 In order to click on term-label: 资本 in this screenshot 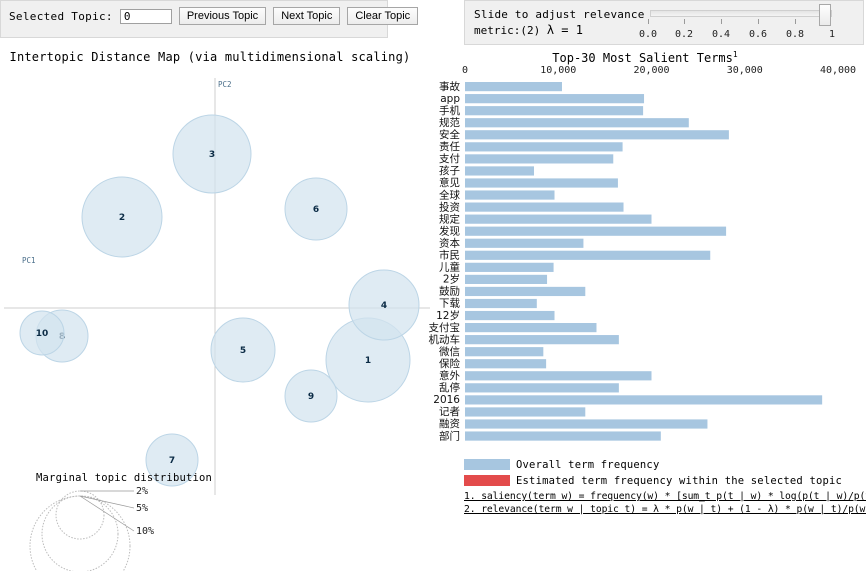, I will do `click(449, 242)`.